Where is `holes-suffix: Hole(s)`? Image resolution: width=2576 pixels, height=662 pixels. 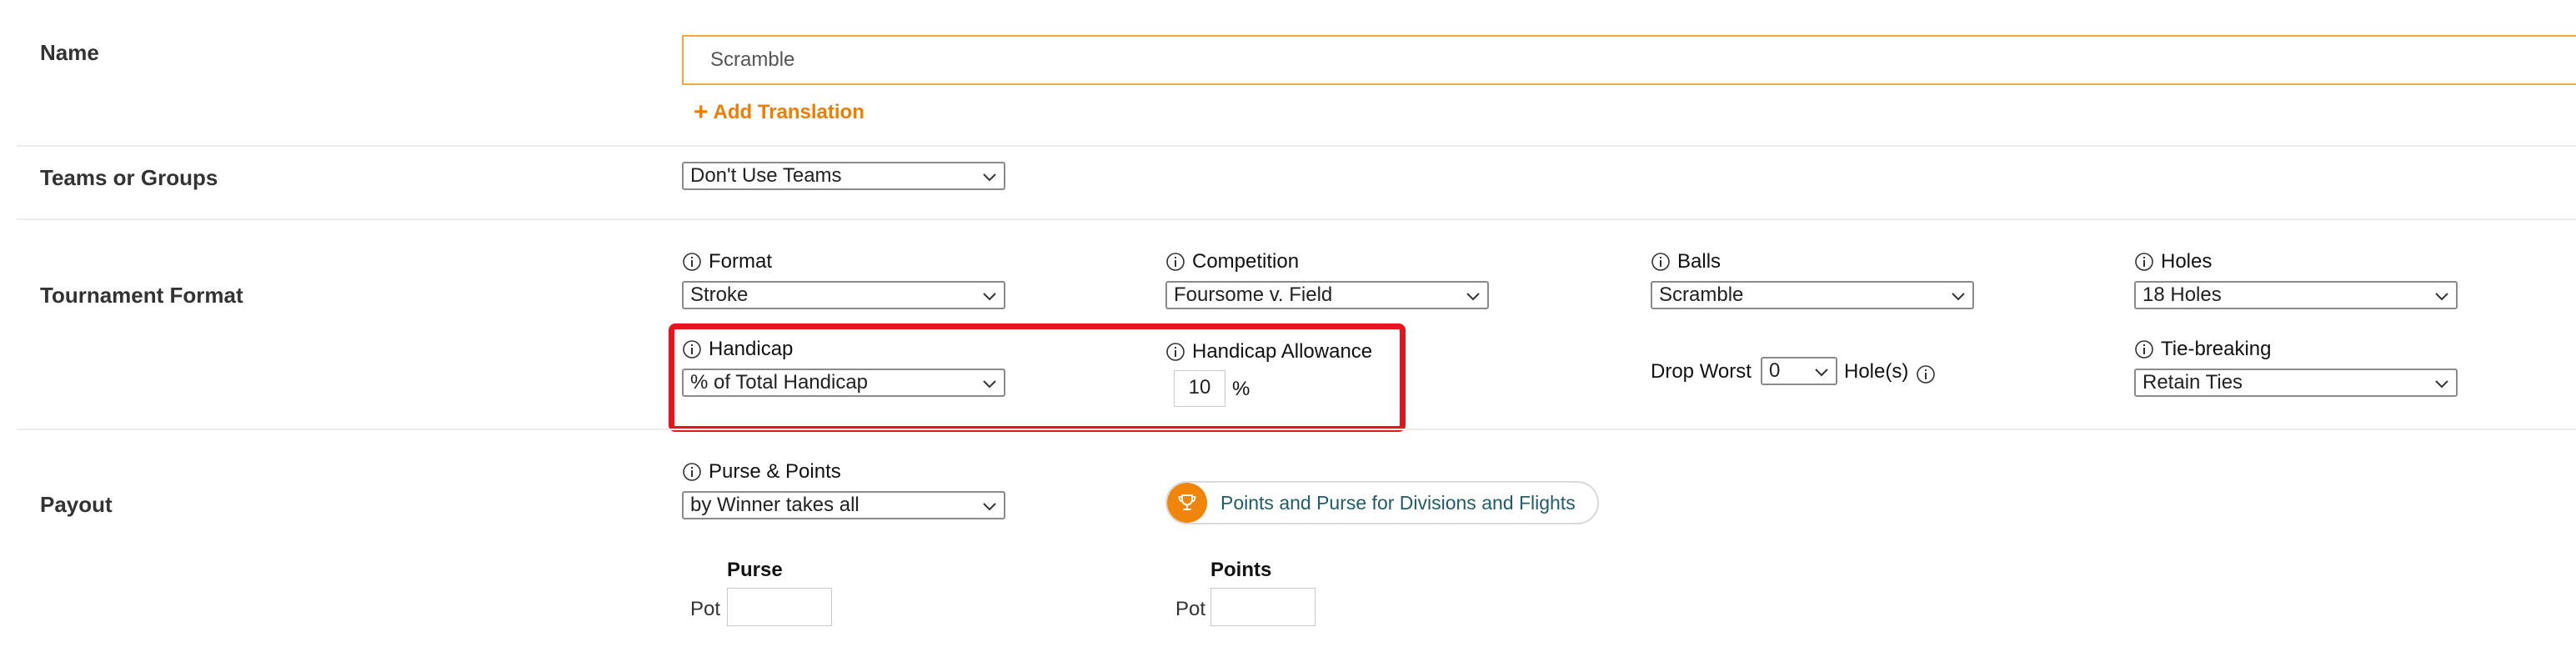 holes-suffix: Hole(s) is located at coordinates (1876, 371).